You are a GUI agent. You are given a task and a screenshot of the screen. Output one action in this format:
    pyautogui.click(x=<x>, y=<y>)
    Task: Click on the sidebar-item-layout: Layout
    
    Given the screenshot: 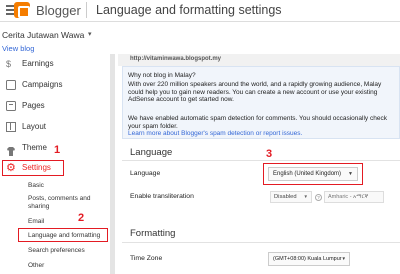 What is the action you would take?
    pyautogui.click(x=55, y=128)
    